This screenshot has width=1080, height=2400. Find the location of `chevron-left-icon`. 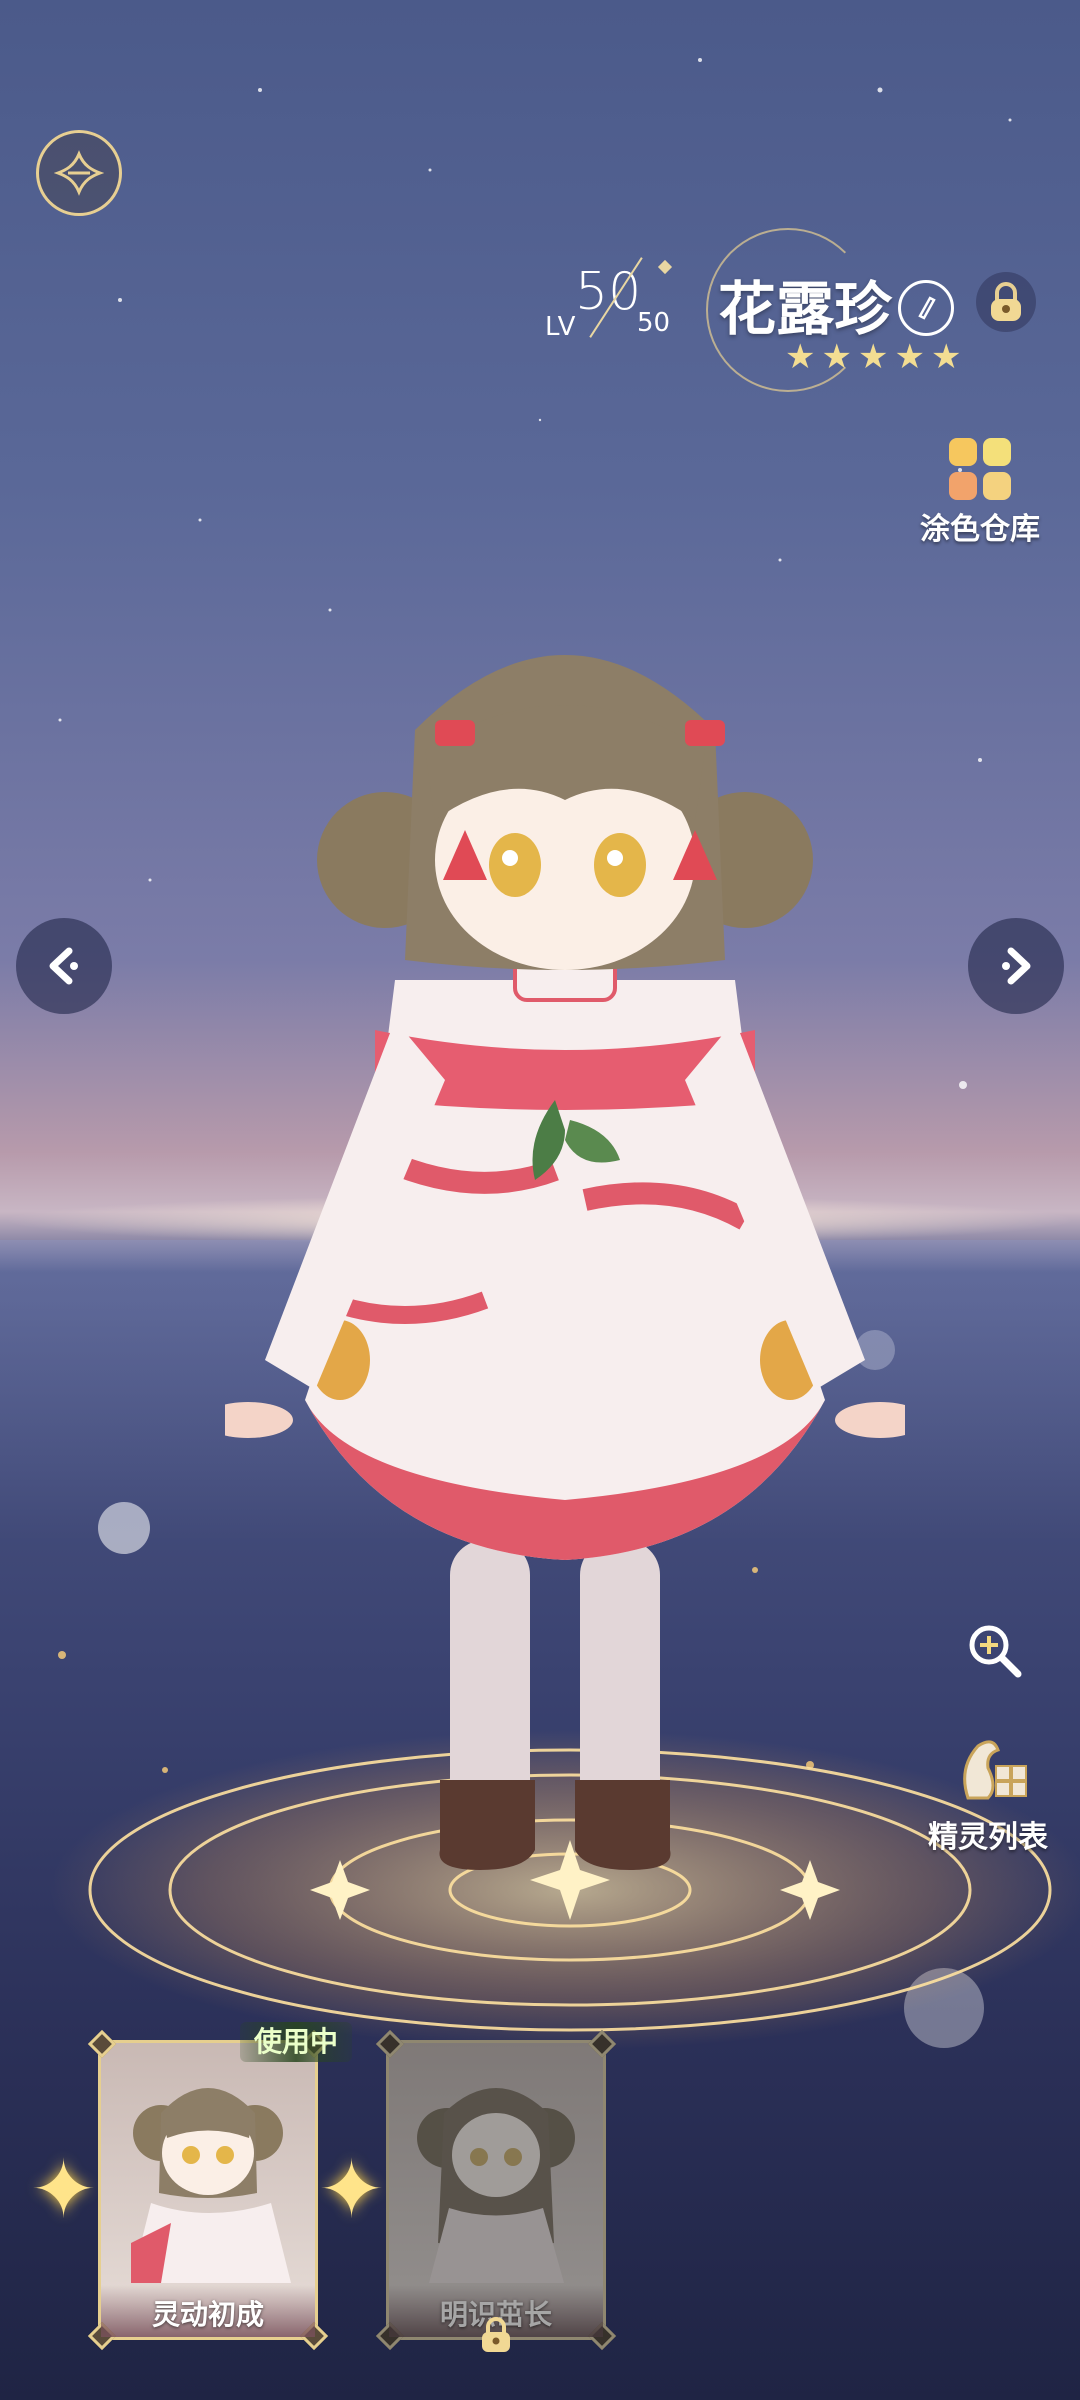

chevron-left-icon is located at coordinates (63, 966).